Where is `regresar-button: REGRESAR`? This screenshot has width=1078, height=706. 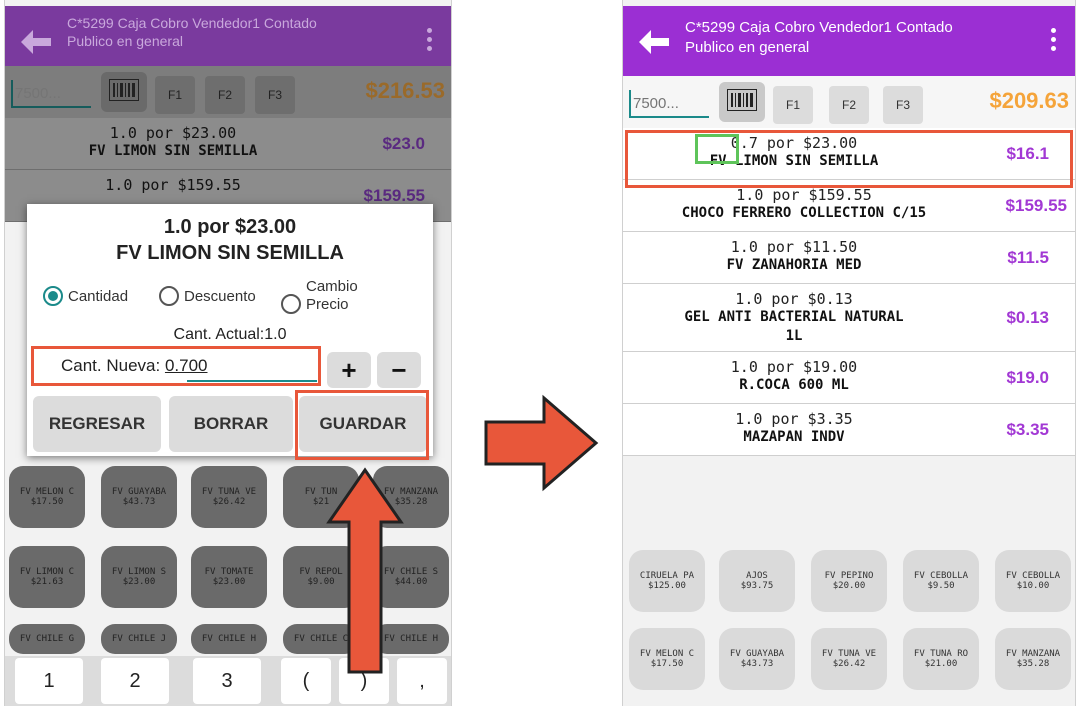 regresar-button: REGRESAR is located at coordinates (97, 424).